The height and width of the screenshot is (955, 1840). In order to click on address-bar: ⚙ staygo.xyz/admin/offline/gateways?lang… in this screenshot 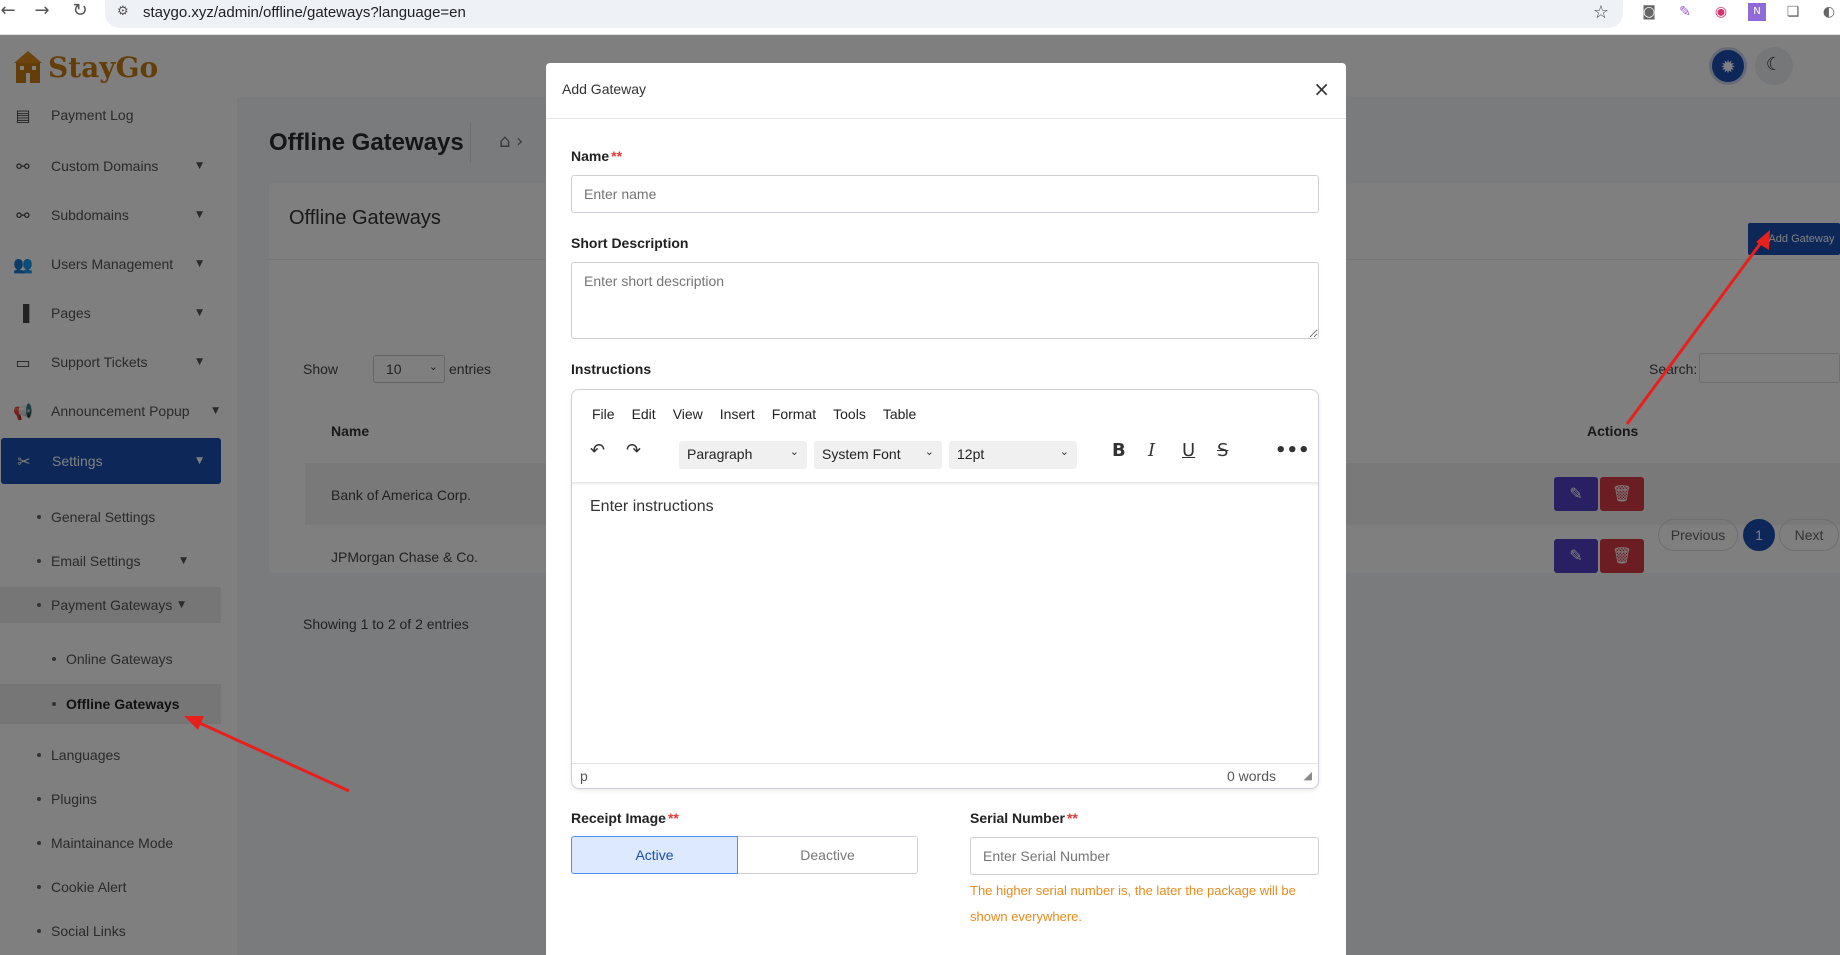, I will do `click(864, 14)`.